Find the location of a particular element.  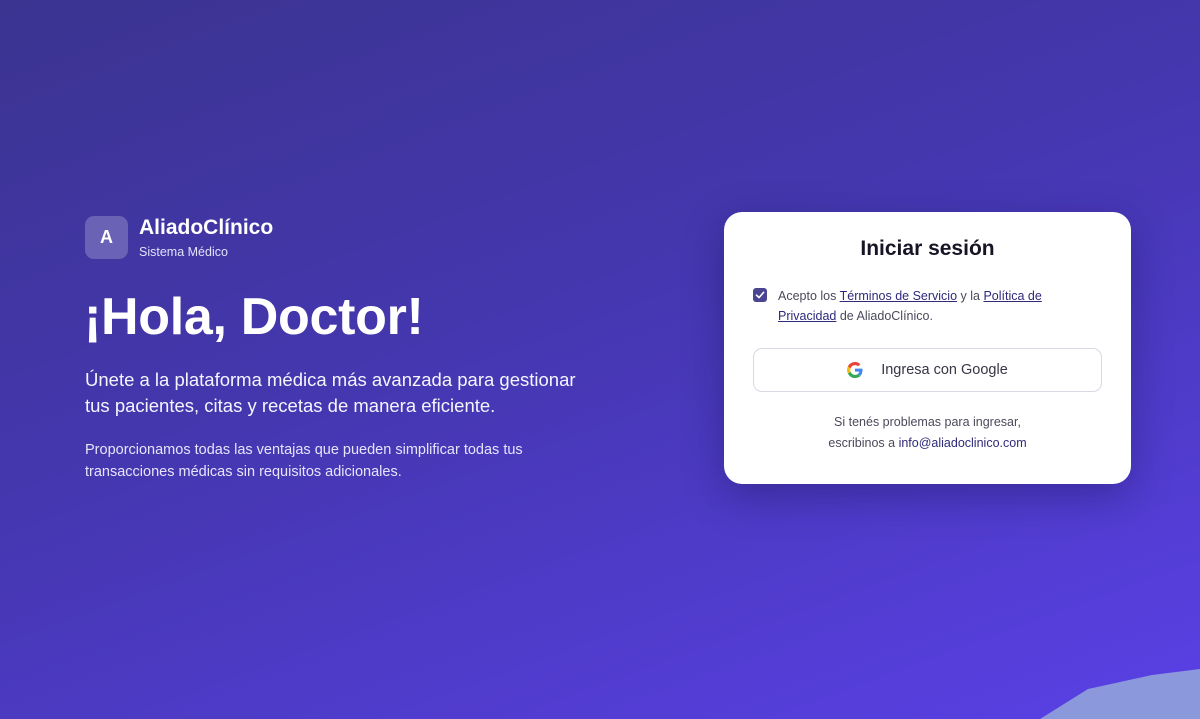

login-title: Iniciar sesión is located at coordinates (927, 248).